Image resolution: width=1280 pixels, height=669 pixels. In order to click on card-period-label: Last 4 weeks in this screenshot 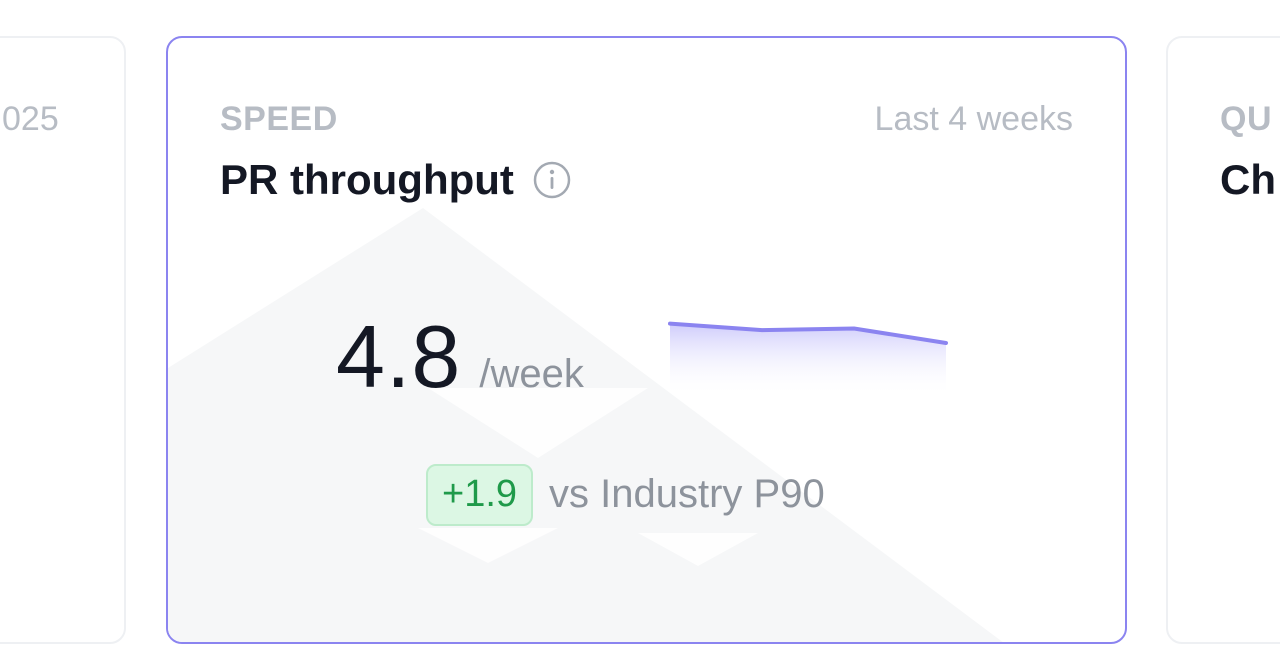, I will do `click(973, 119)`.